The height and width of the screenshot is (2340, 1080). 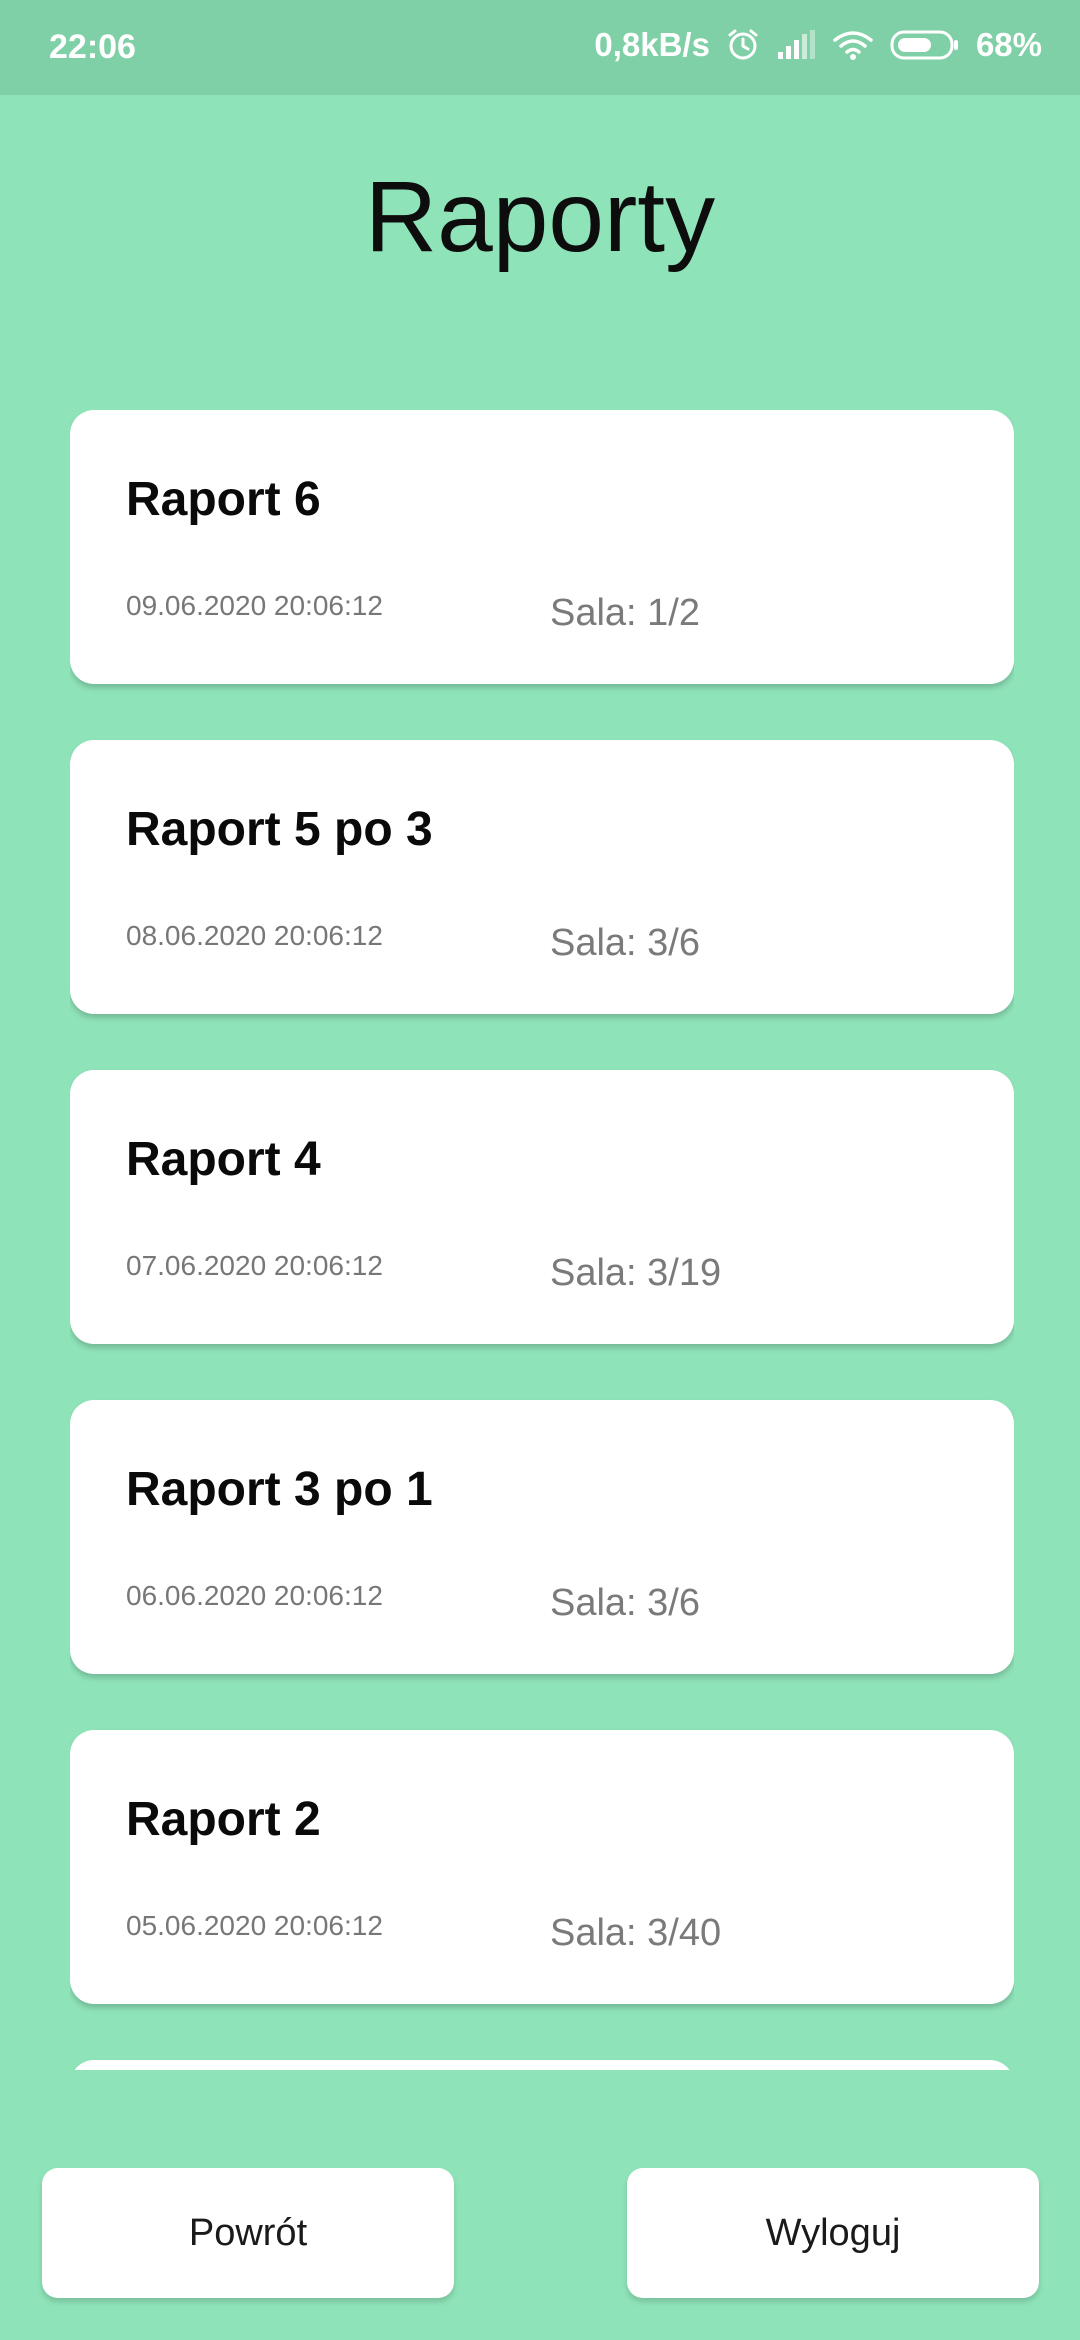 What do you see at coordinates (254, 1265) in the screenshot?
I see `report-date: 07.06.2020 20:06:12` at bounding box center [254, 1265].